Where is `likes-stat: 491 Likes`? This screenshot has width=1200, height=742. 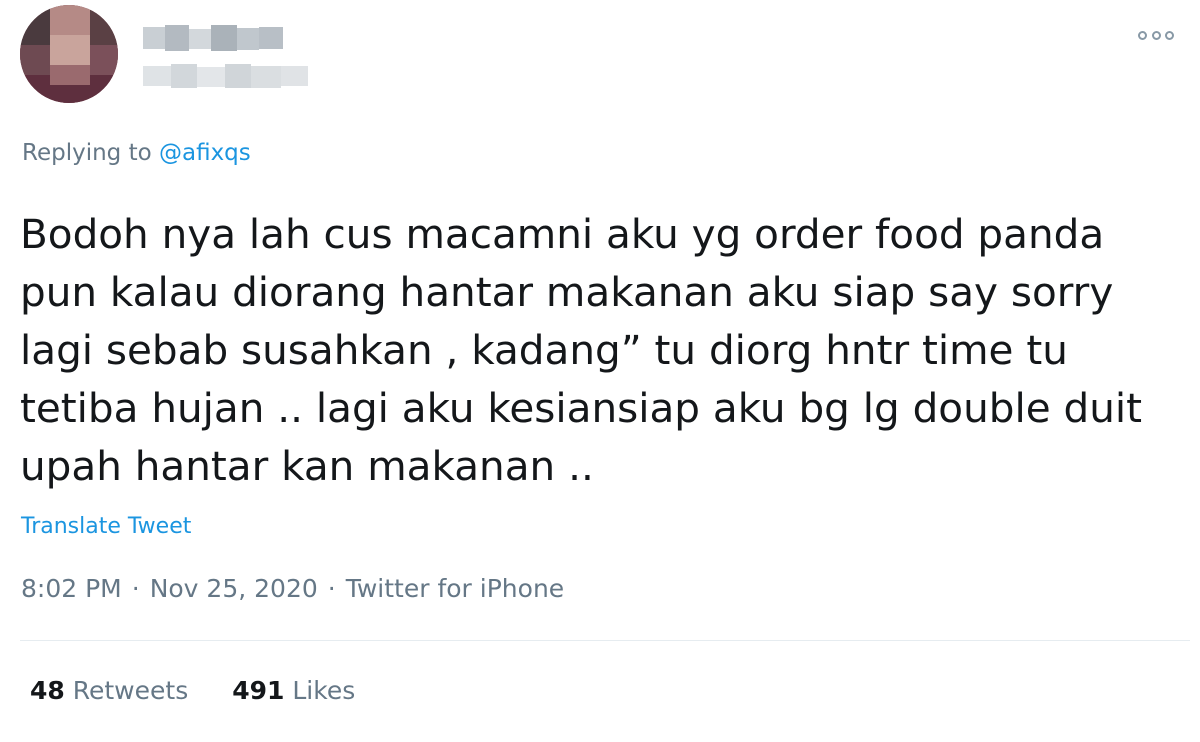
likes-stat: 491 Likes is located at coordinates (293, 690).